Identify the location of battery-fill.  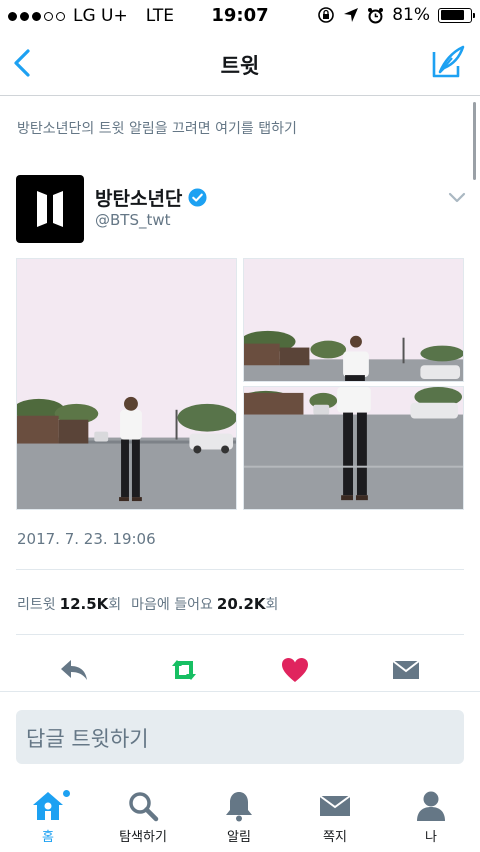
(452, 15).